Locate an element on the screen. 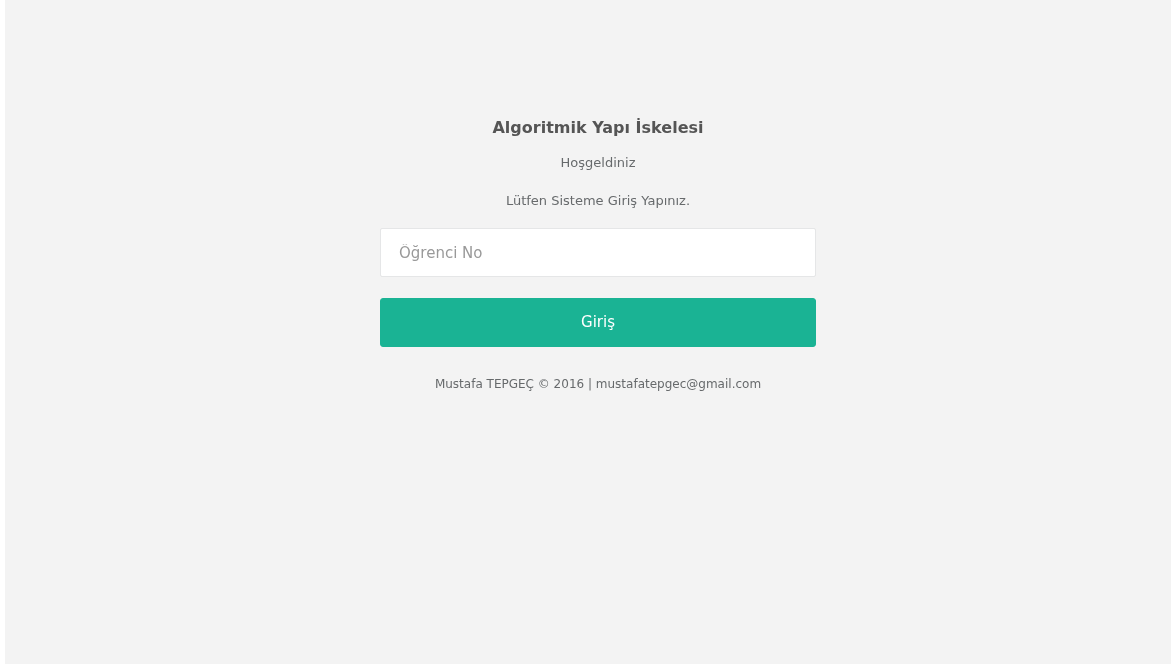 Image resolution: width=1171 pixels, height=668 pixels. footer-text: Mustafa TEPGEÇ © 2016 | mustafatepgec@gmail.com is located at coordinates (598, 385).